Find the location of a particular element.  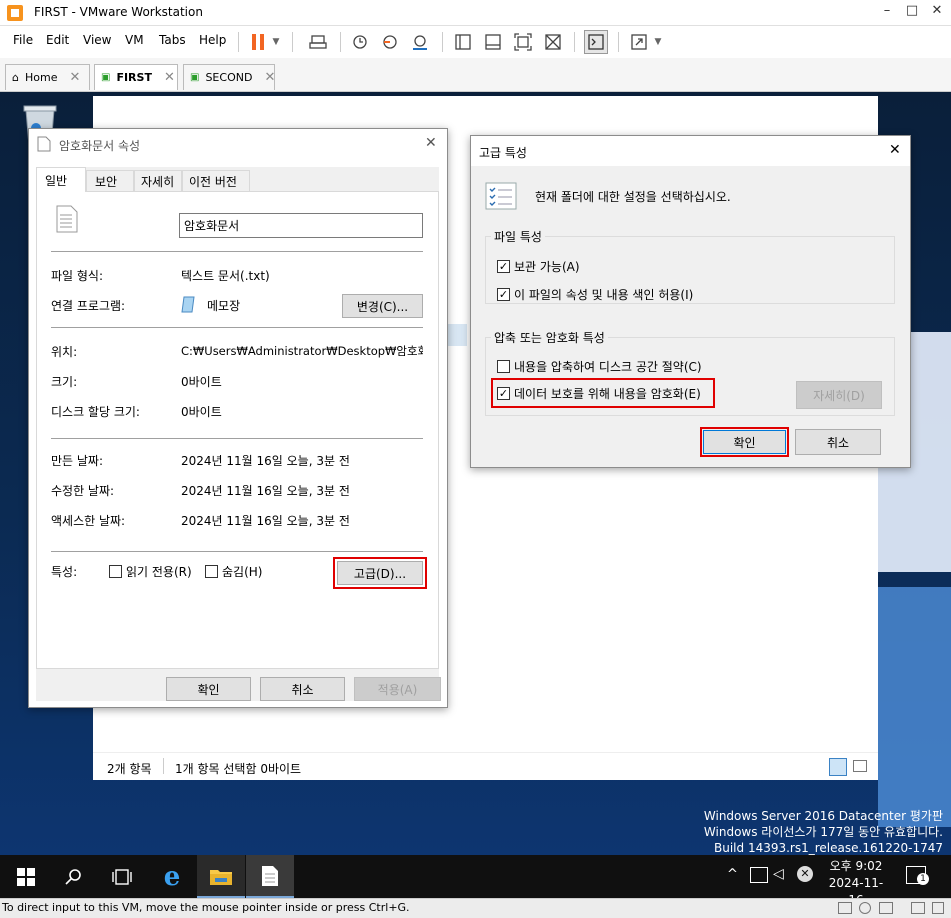

encrypt-highlight: ✓ 데이터 보호를 위해 내용을 암호화(E) is located at coordinates (603, 393).